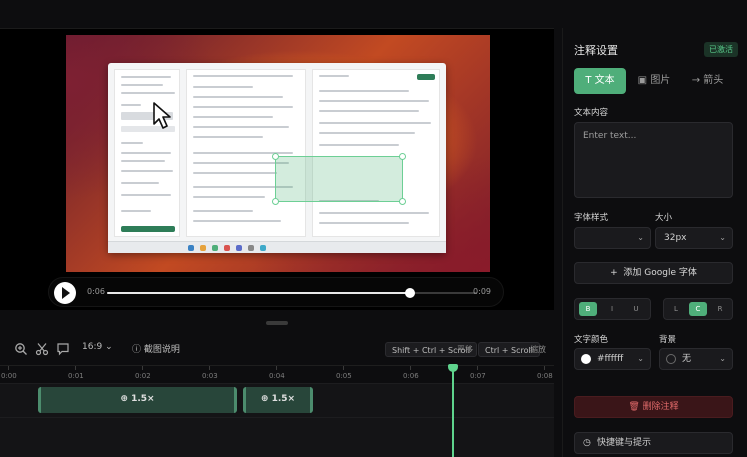 This screenshot has width=747, height=457. I want to click on shortcut-pan-label: 平移, so click(465, 349).